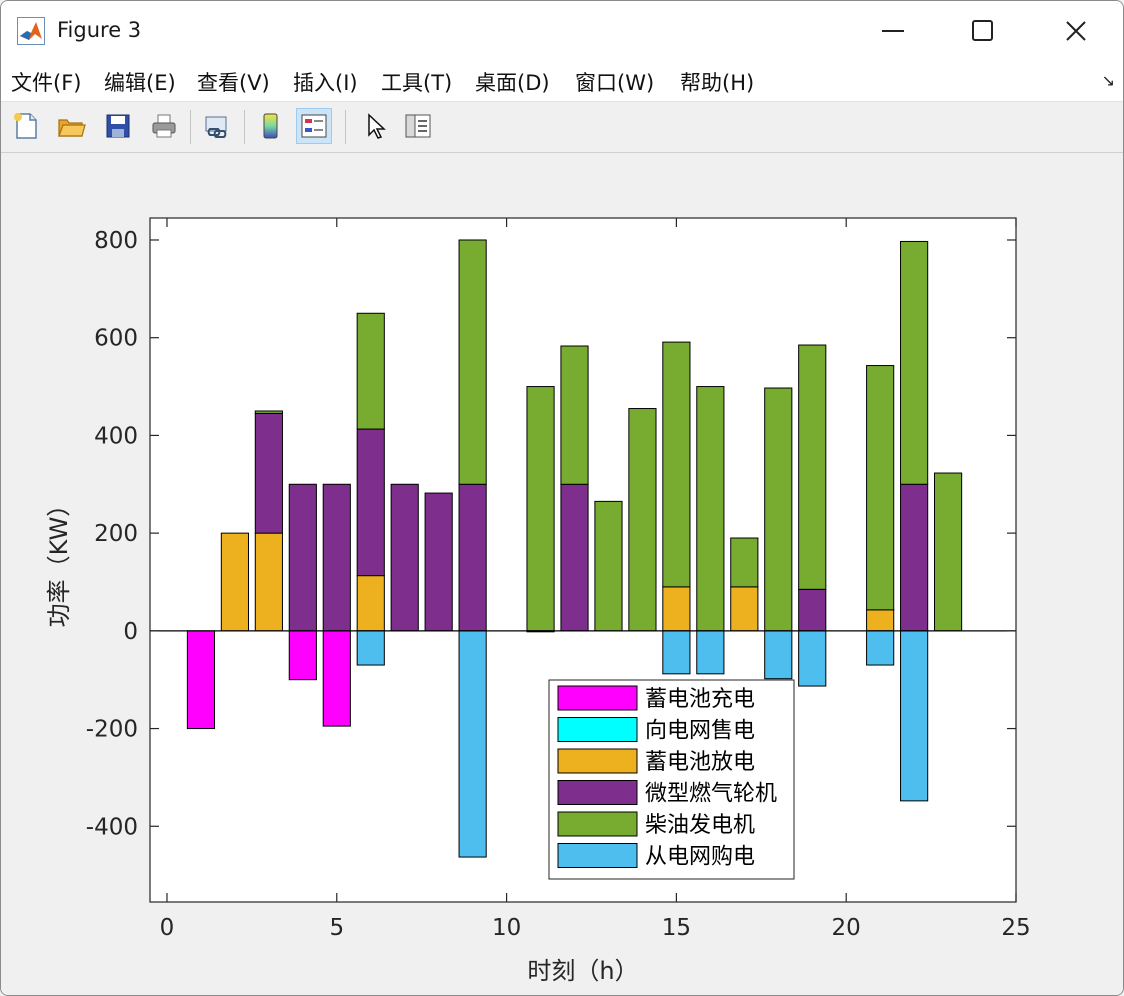  Describe the element at coordinates (846, 928) in the screenshot. I see `x-tick-label: 20` at that location.